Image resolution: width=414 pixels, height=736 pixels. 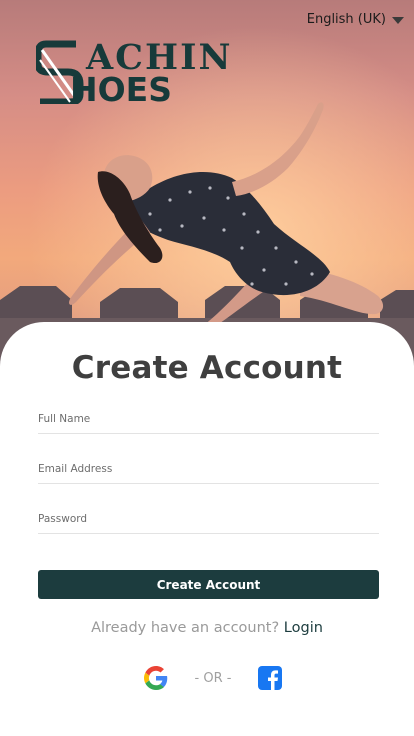 I want to click on google-icon, so click(x=156, y=678).